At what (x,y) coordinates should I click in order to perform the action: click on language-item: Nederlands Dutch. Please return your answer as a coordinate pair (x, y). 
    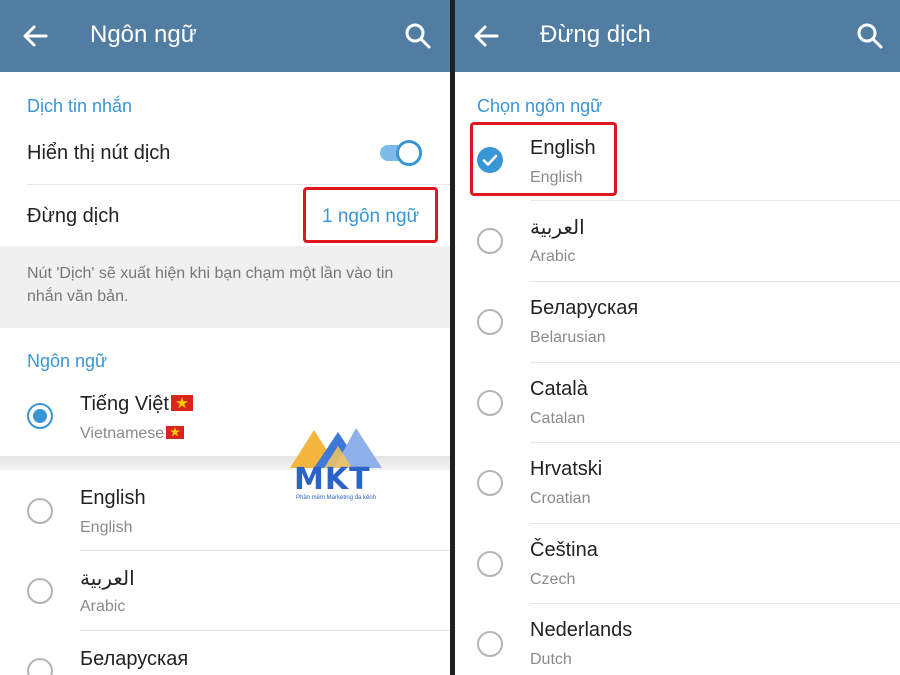
    Looking at the image, I should click on (677, 640).